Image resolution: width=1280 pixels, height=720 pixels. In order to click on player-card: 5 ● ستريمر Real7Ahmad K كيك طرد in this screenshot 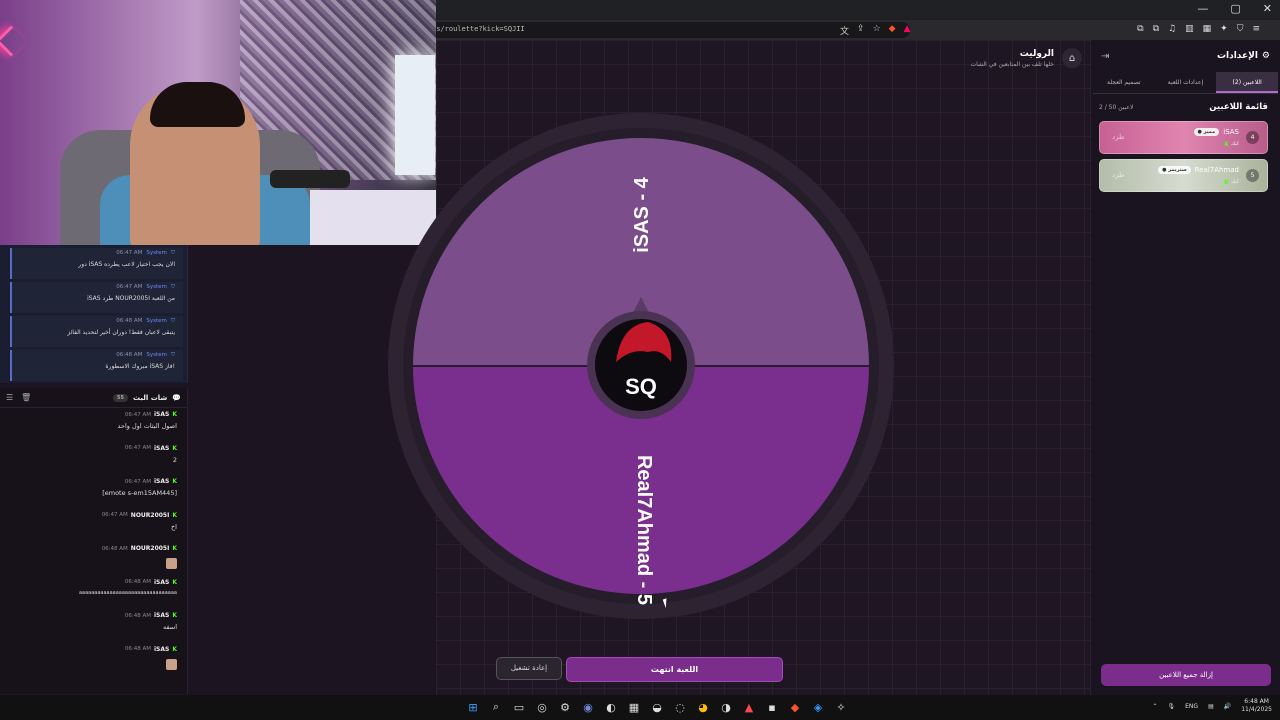, I will do `click(1183, 175)`.